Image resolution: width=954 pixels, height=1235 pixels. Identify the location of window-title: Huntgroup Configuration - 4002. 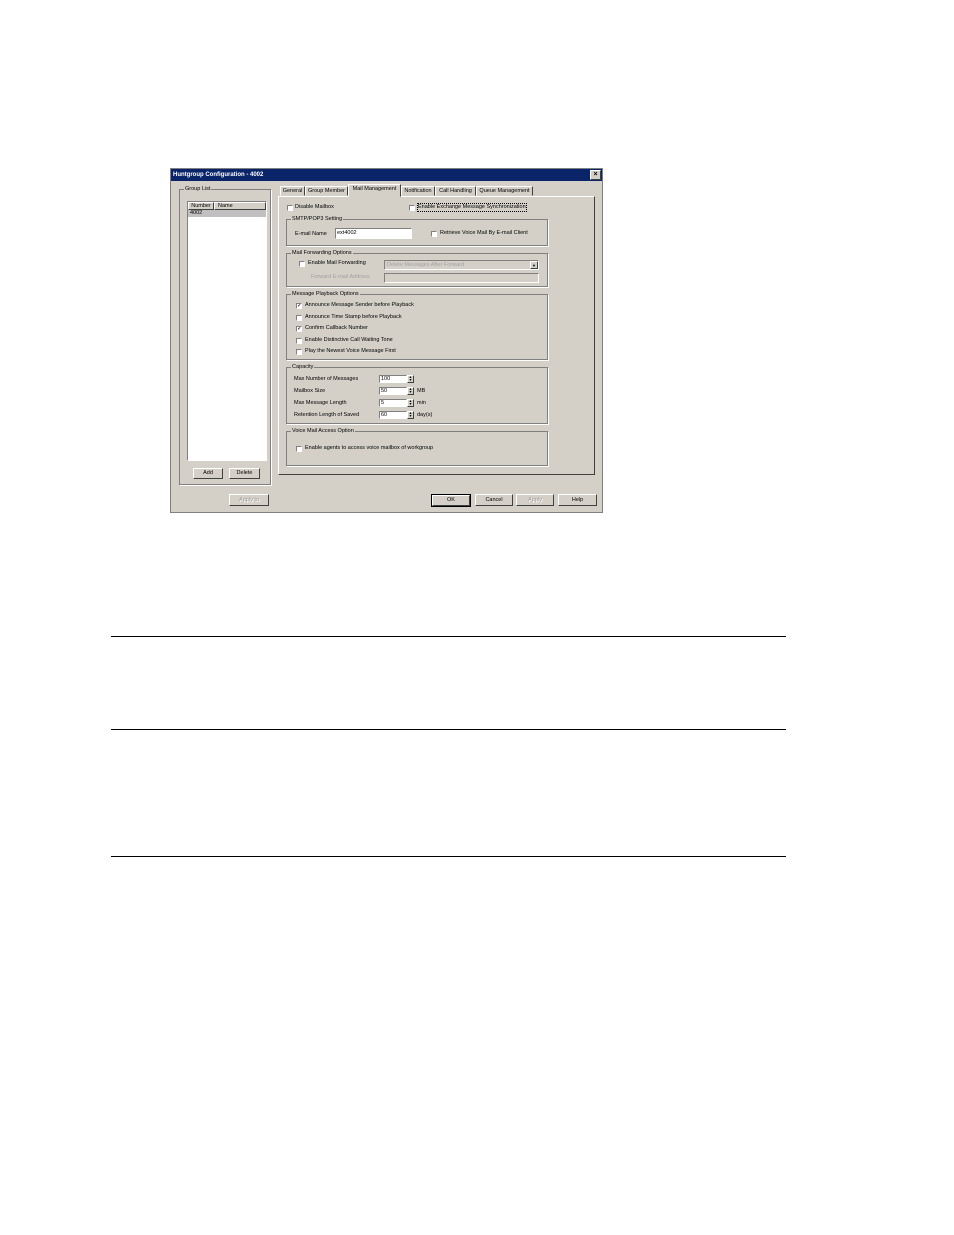
(218, 175).